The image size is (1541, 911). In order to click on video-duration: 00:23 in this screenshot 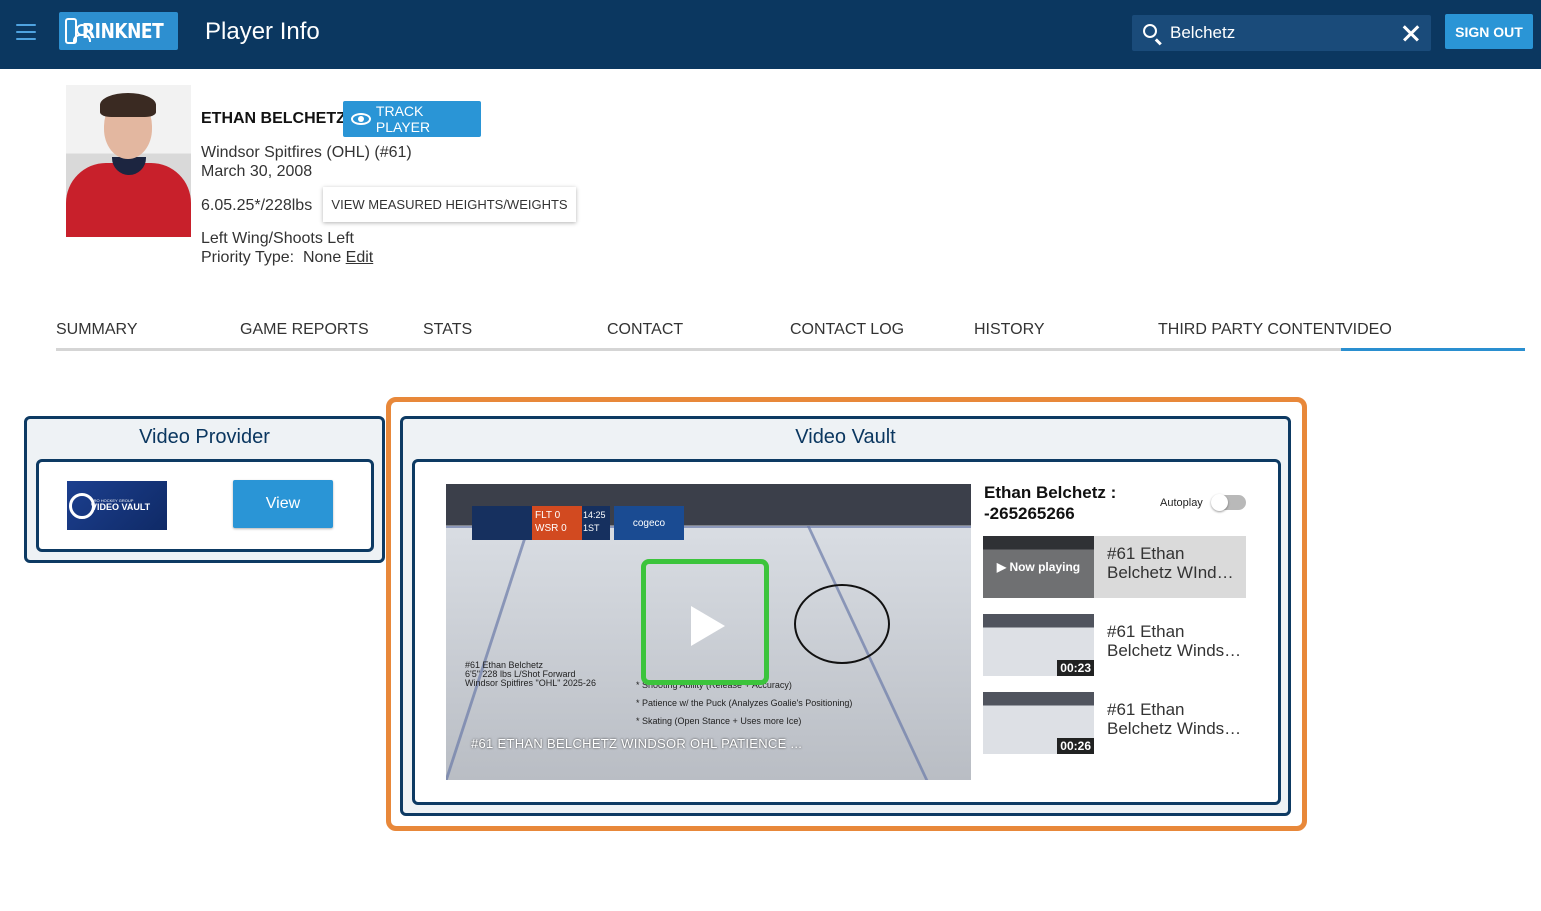, I will do `click(1075, 668)`.